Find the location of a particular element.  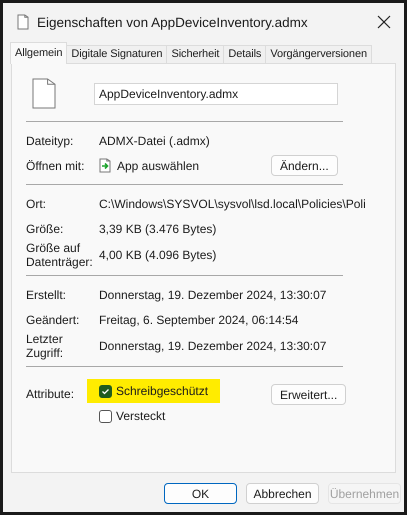

field-label: Ort: is located at coordinates (36, 203).